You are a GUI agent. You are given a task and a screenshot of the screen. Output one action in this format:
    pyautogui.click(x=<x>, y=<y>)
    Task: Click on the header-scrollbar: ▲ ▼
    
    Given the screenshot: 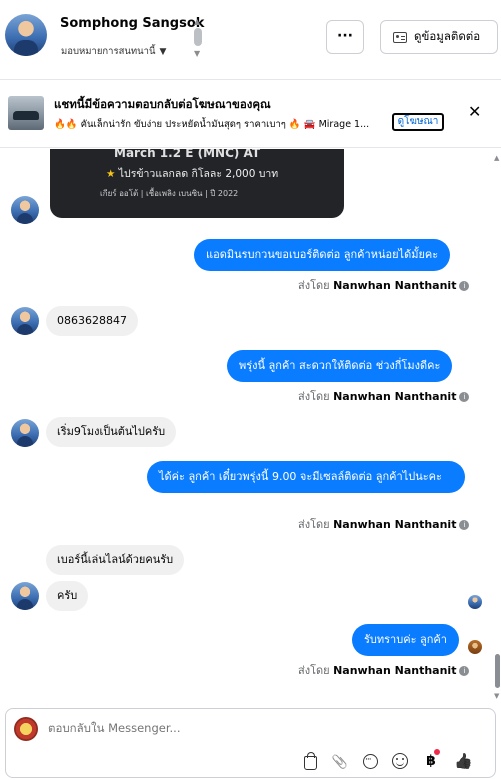 What is the action you would take?
    pyautogui.click(x=198, y=38)
    